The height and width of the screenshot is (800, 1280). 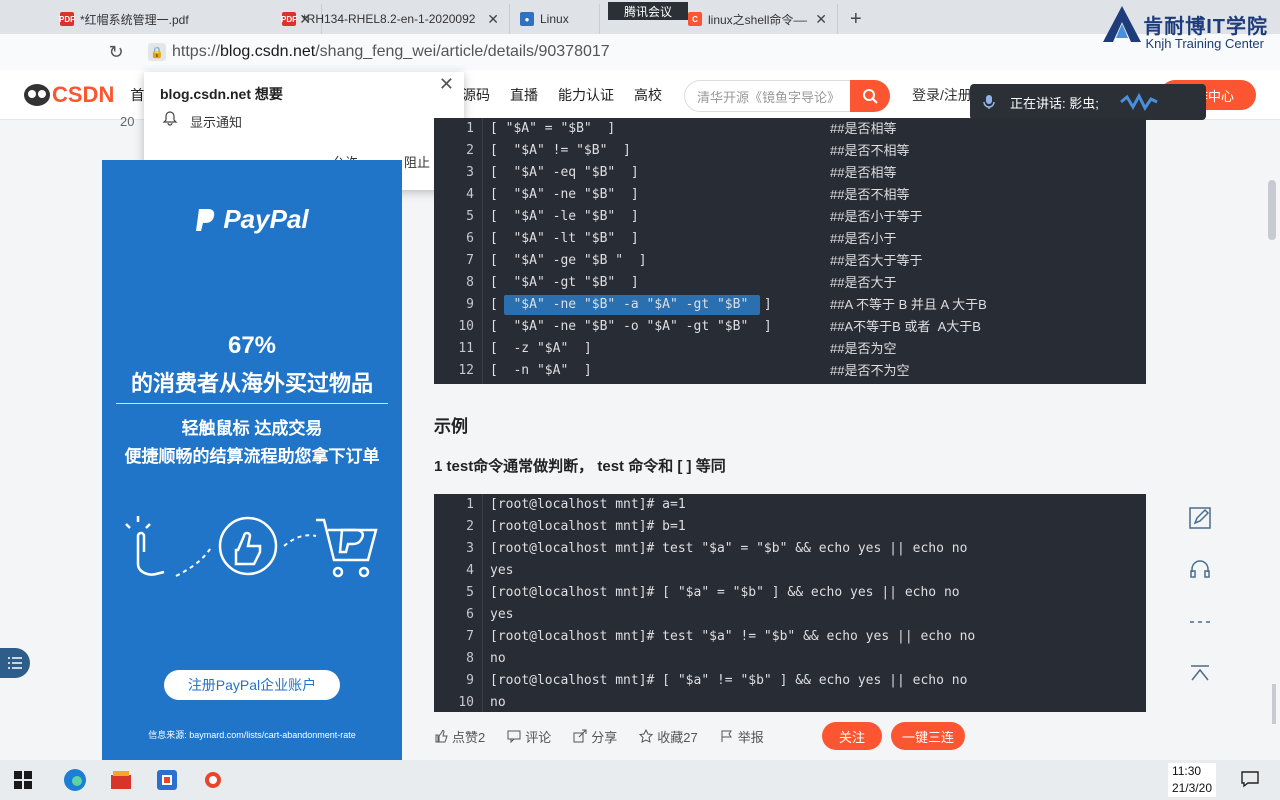 I want to click on nav-source: 源码, so click(x=476, y=95).